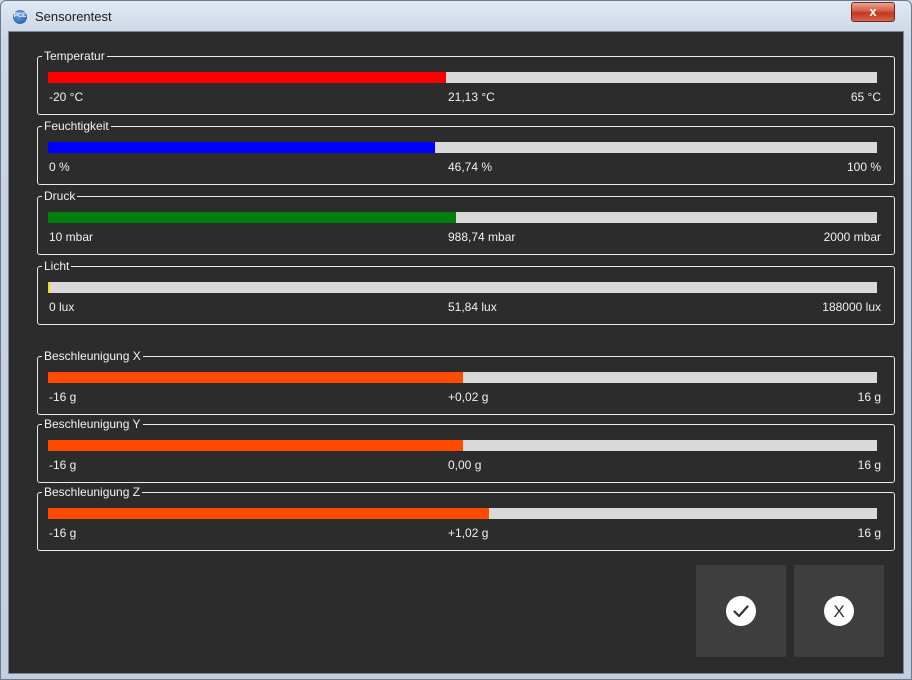 This screenshot has height=680, width=912. Describe the element at coordinates (465, 465) in the screenshot. I see `current-value-label: 0,00 g` at that location.